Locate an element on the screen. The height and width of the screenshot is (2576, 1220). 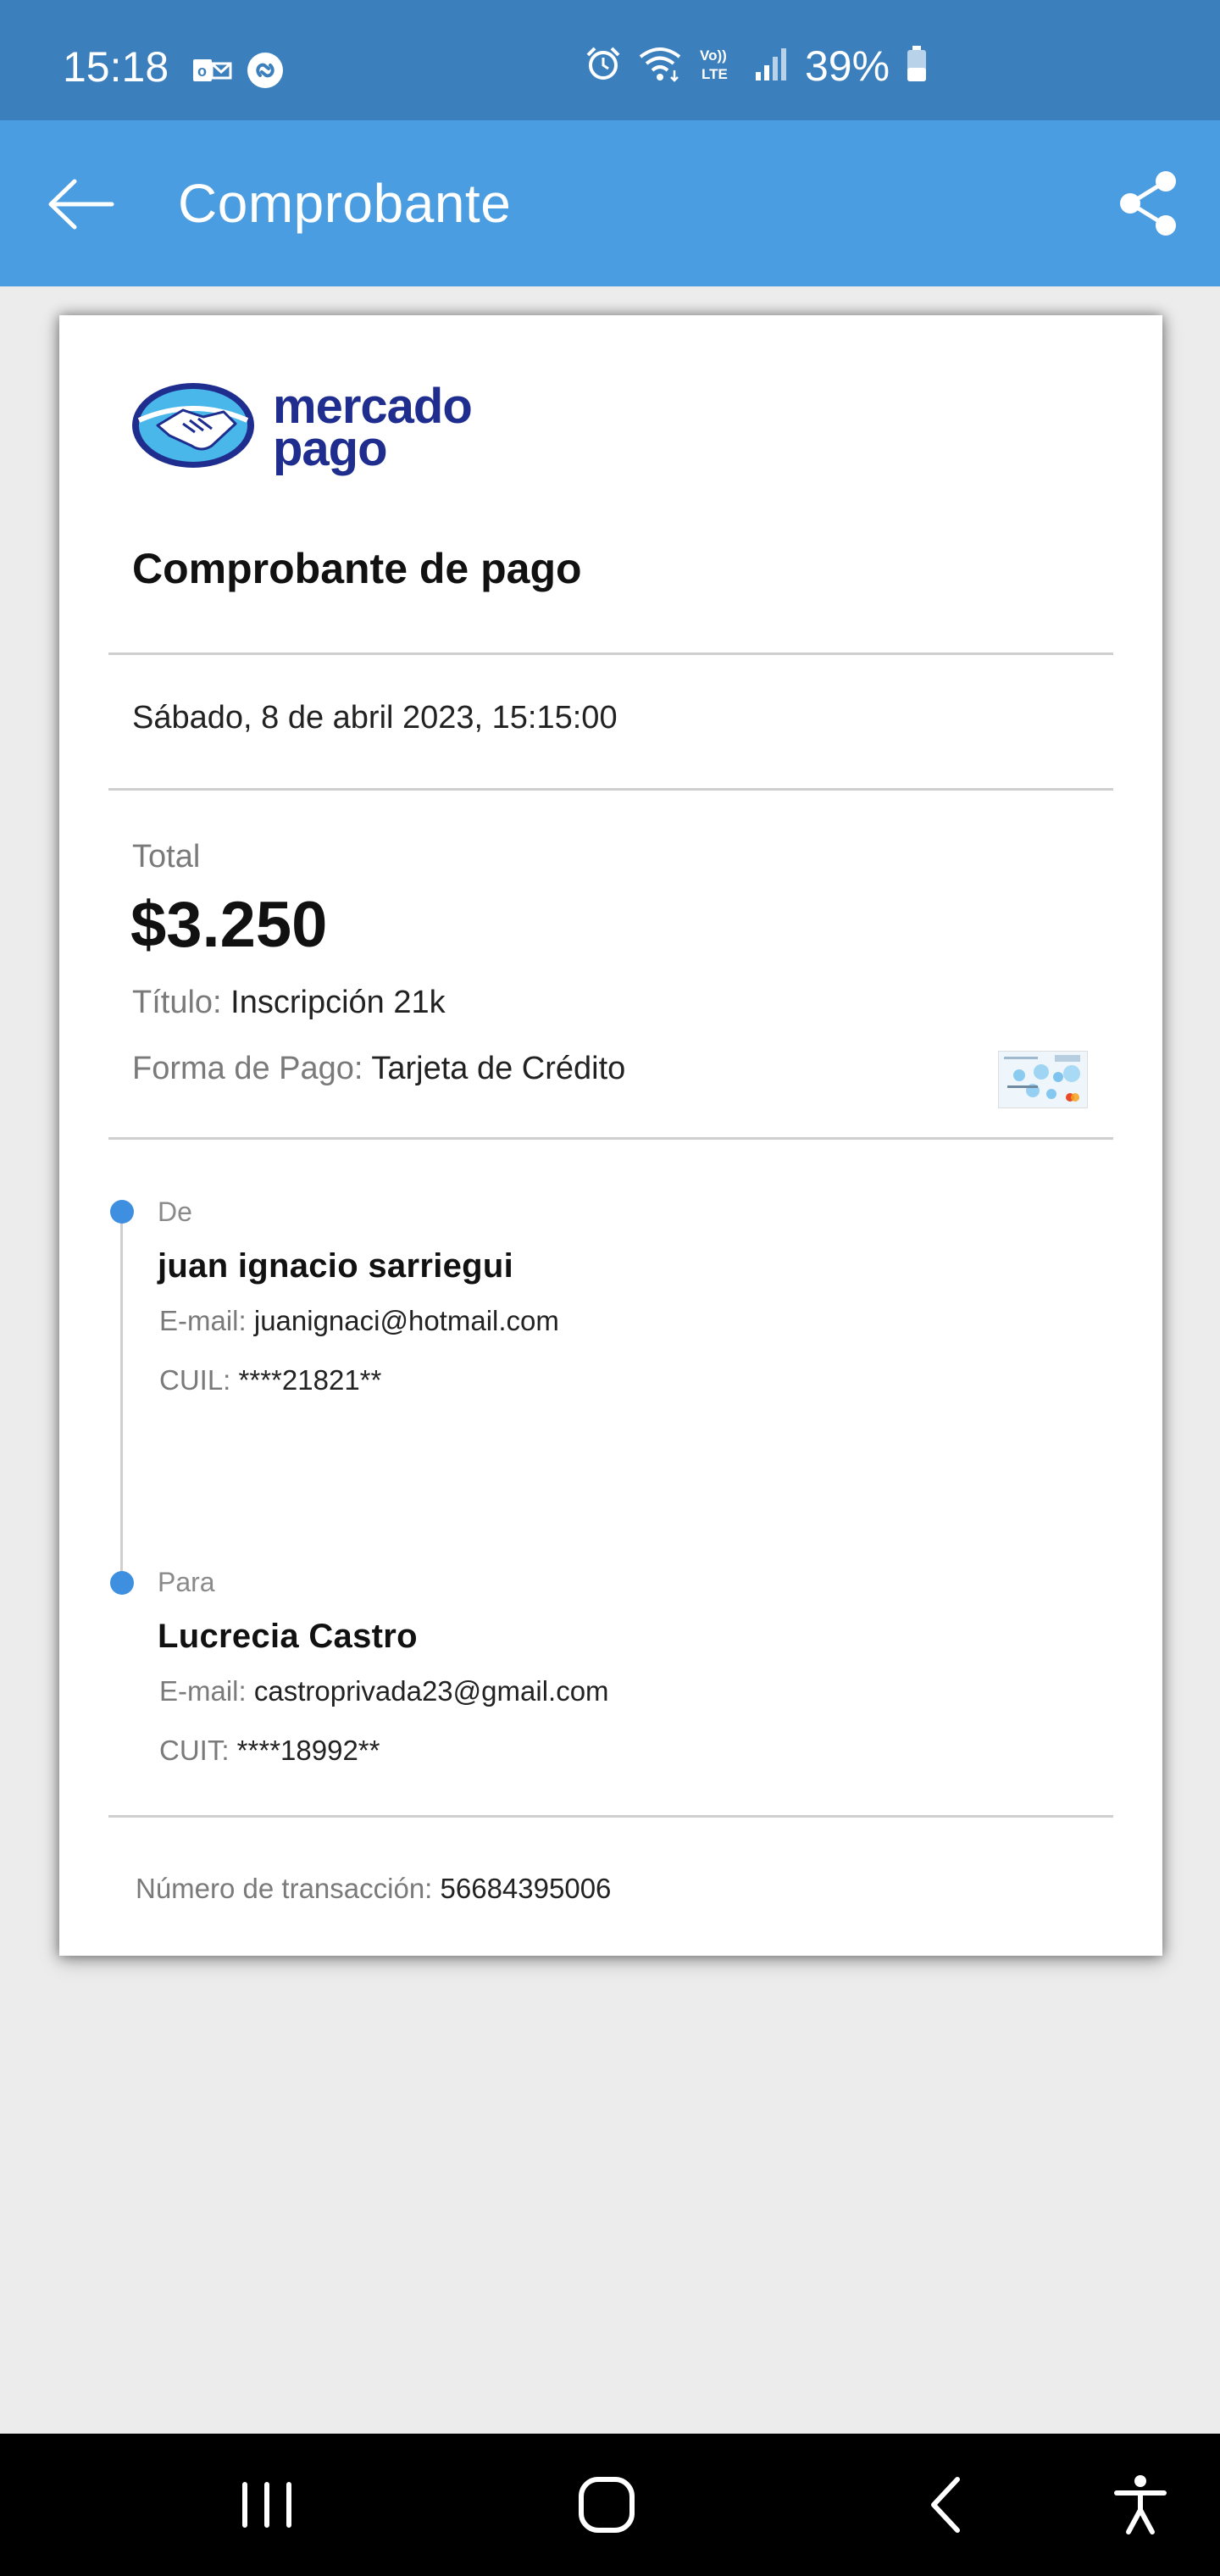
handshake-icon is located at coordinates (193, 427).